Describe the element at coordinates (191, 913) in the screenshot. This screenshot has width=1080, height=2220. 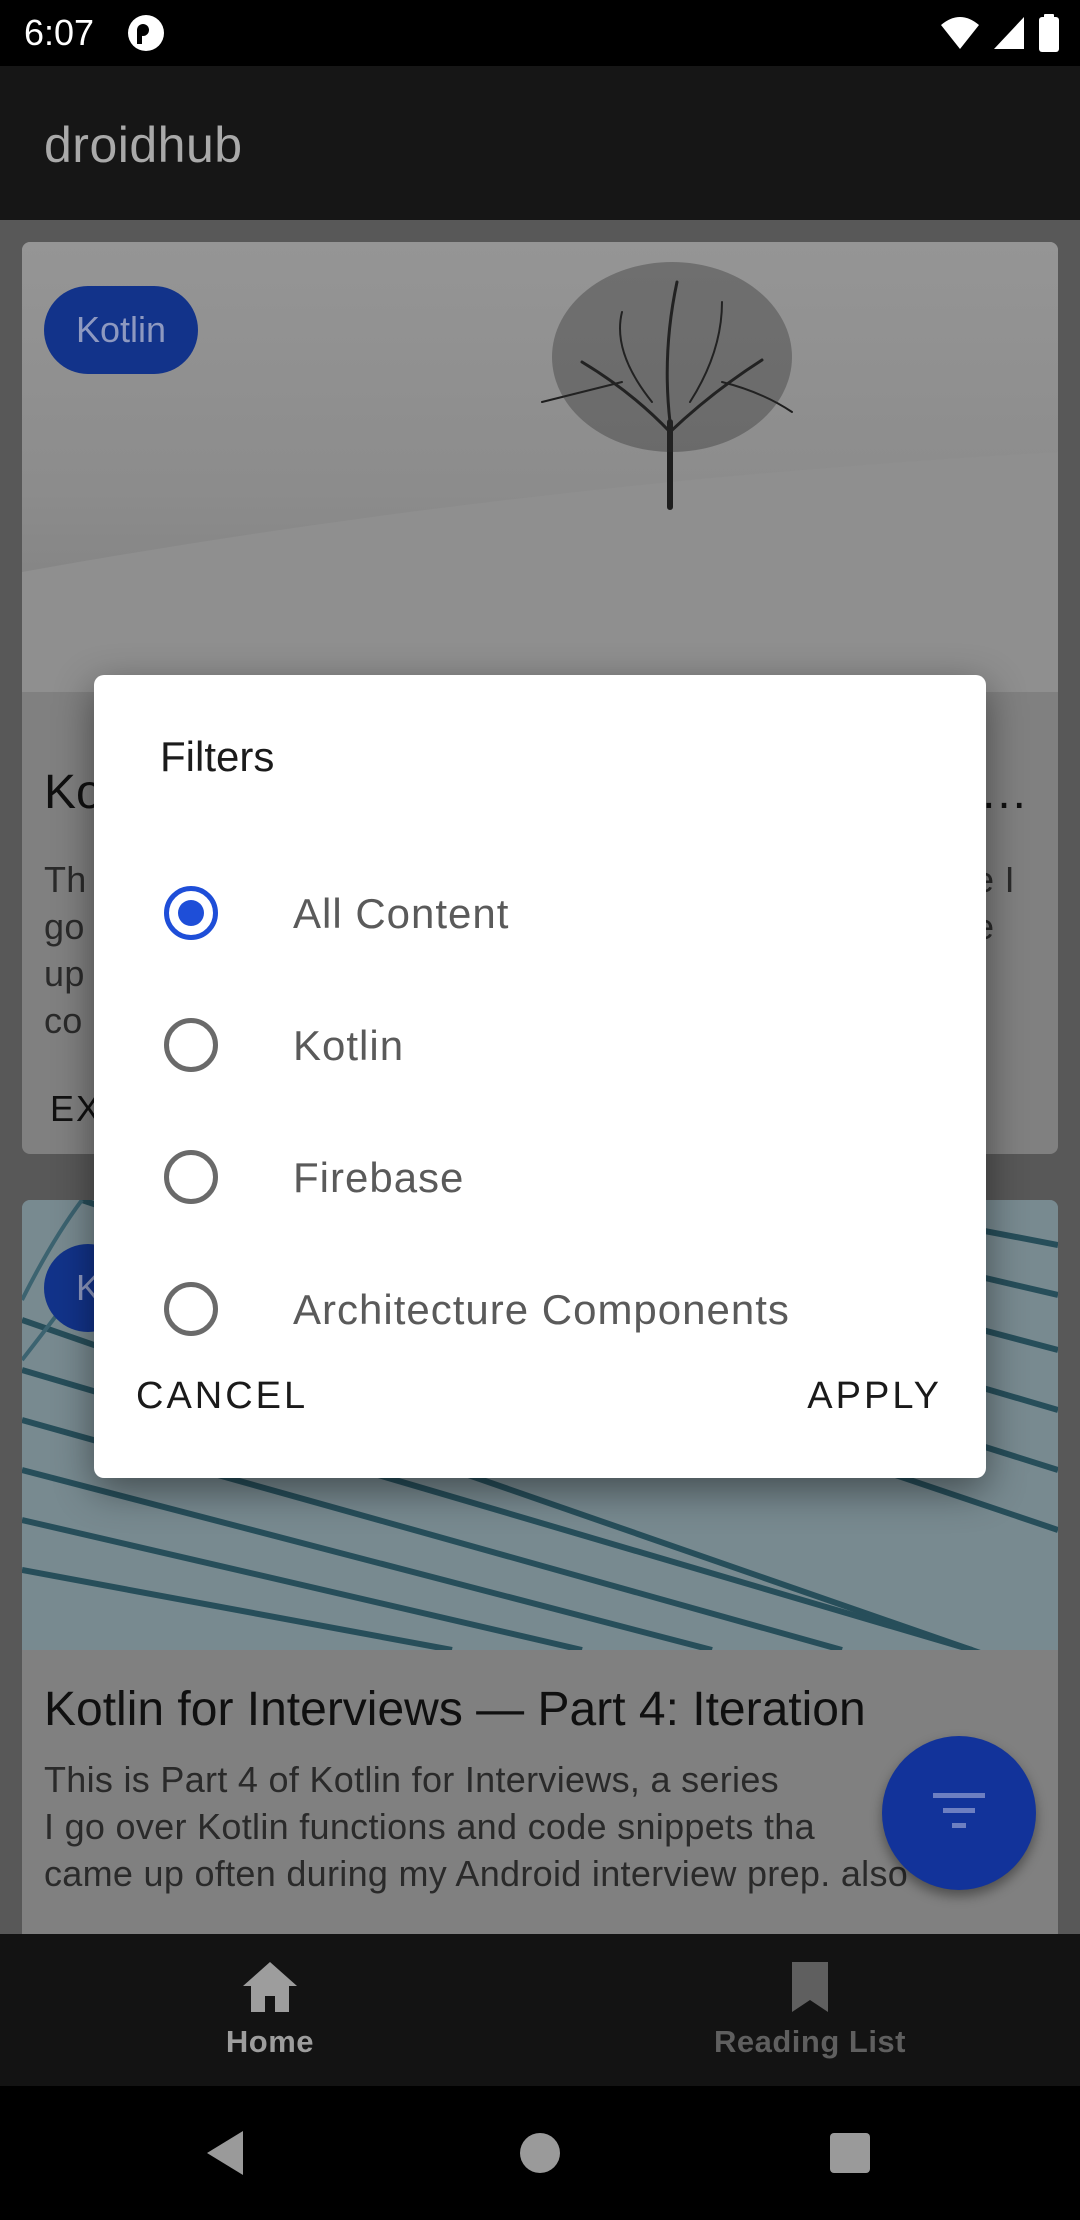
I see `radio-button-selected` at that location.